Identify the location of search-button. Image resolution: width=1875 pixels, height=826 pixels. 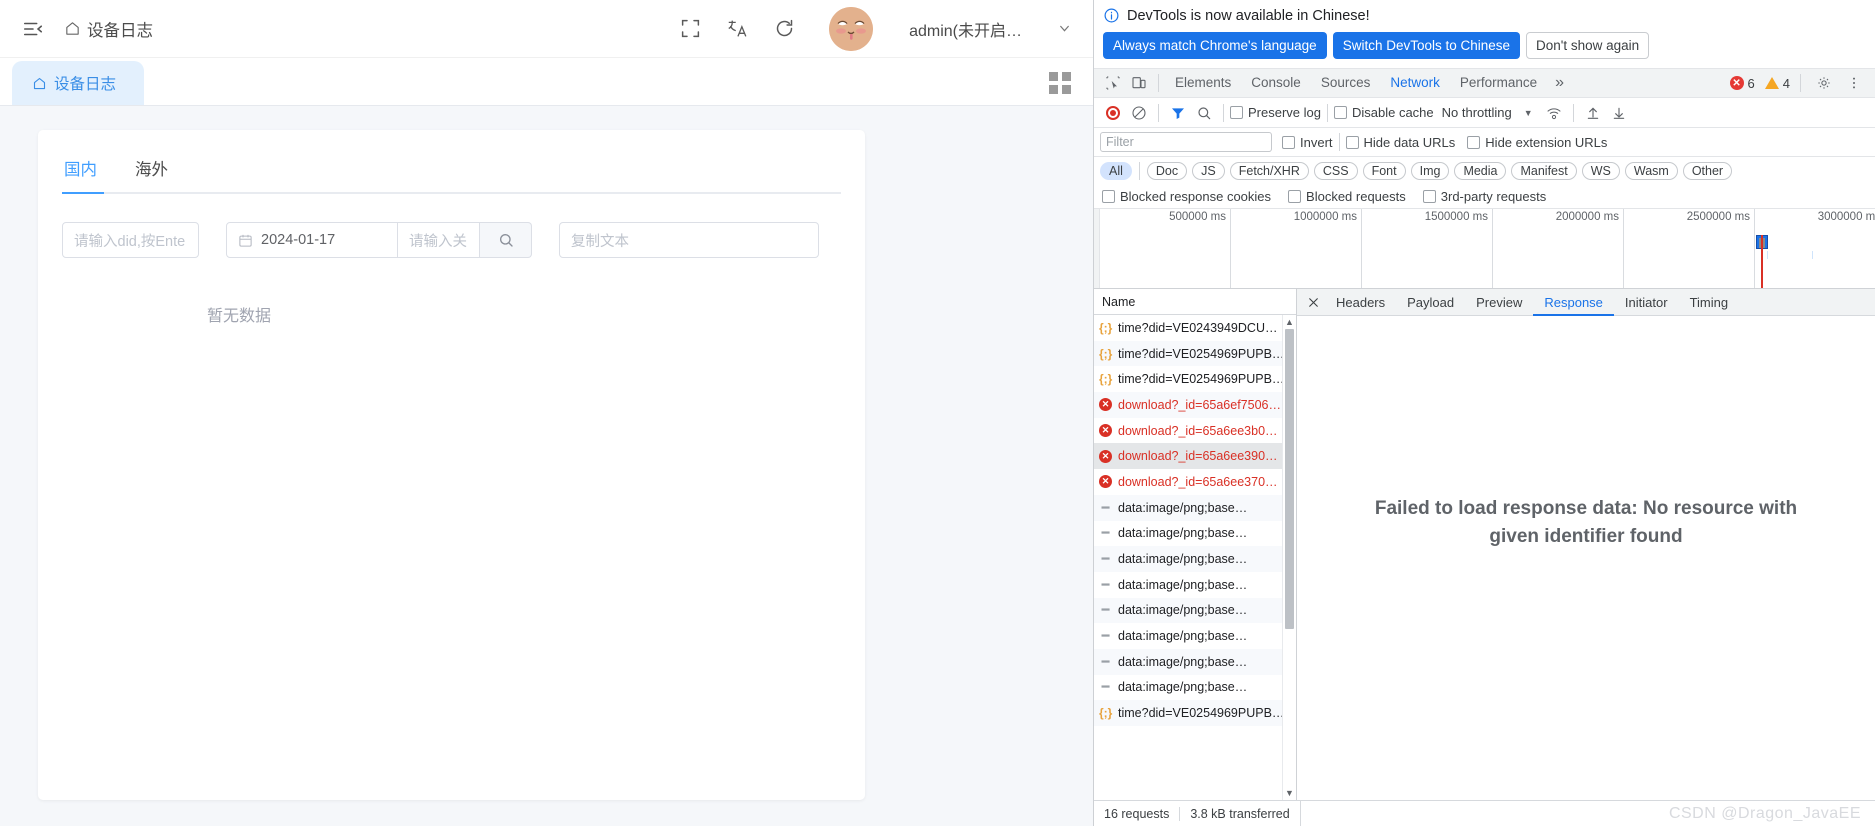
(506, 240).